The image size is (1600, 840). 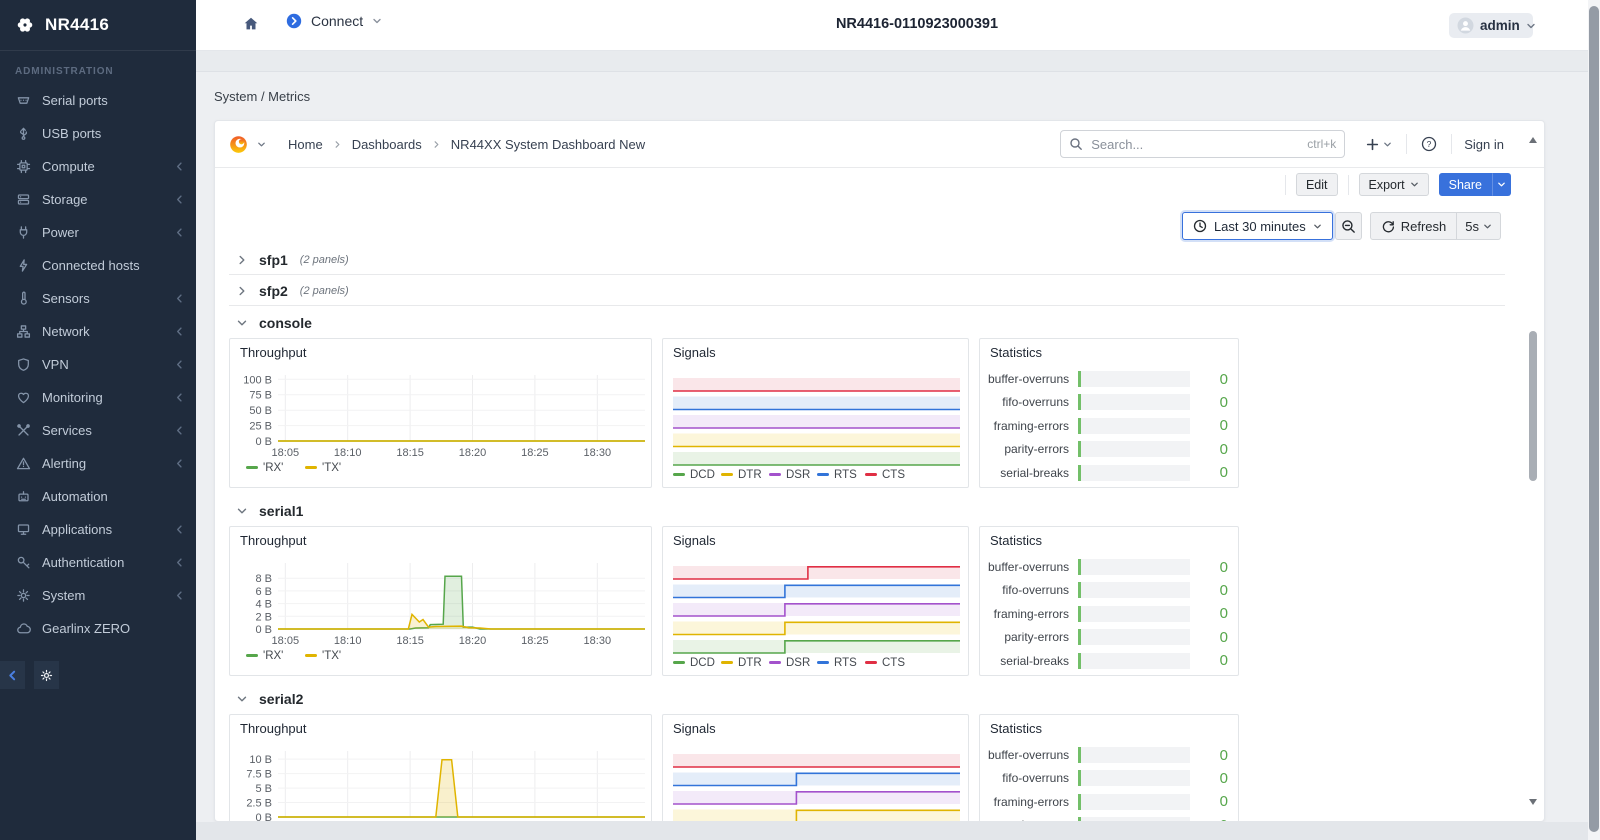 What do you see at coordinates (75, 496) in the screenshot?
I see `sidebar-item-label: Automation` at bounding box center [75, 496].